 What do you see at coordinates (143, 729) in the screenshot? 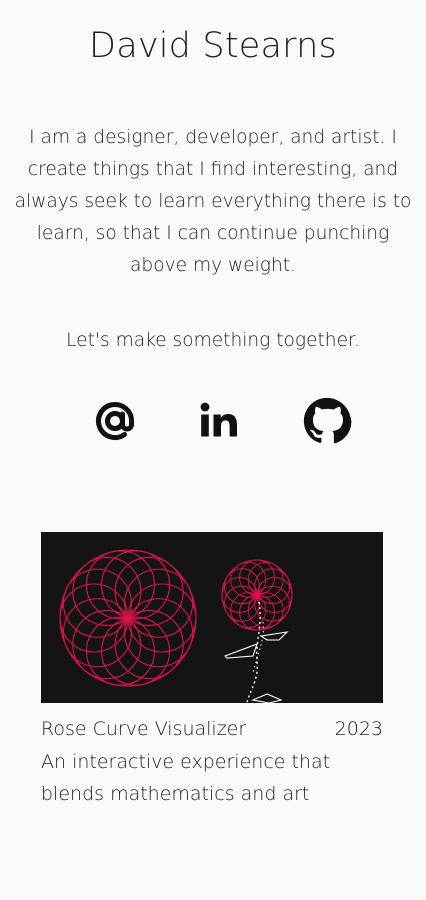
I see `project-title: Rose Curve Visualizer` at bounding box center [143, 729].